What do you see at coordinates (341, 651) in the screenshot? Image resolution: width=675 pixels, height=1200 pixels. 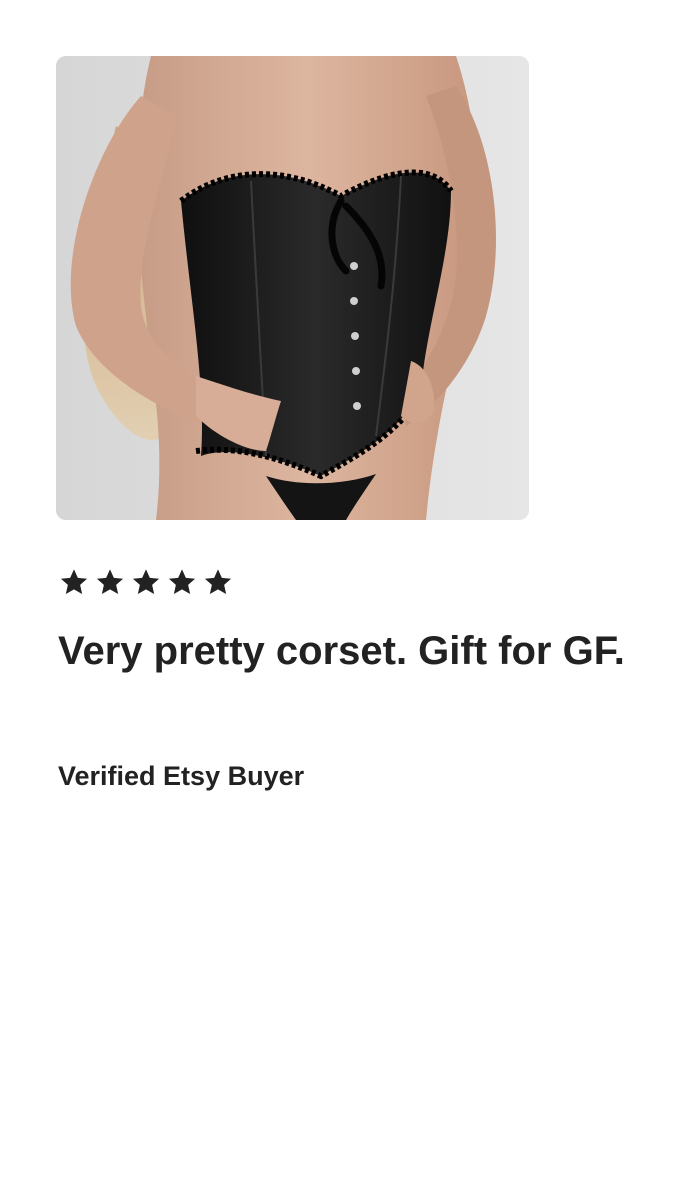 I see `review-text: Very pretty corset. Gift for GF.` at bounding box center [341, 651].